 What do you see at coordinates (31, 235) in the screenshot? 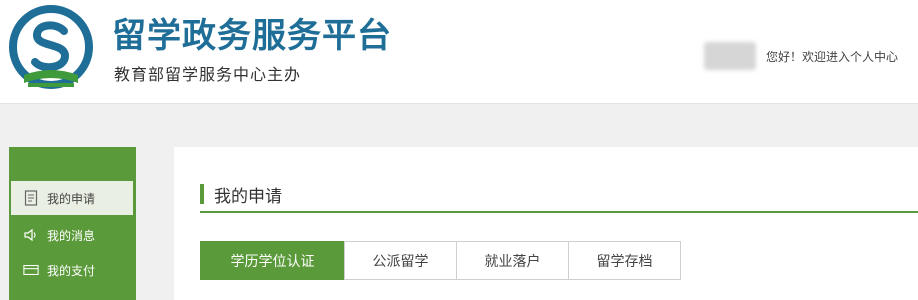
I see `speaker-icon` at bounding box center [31, 235].